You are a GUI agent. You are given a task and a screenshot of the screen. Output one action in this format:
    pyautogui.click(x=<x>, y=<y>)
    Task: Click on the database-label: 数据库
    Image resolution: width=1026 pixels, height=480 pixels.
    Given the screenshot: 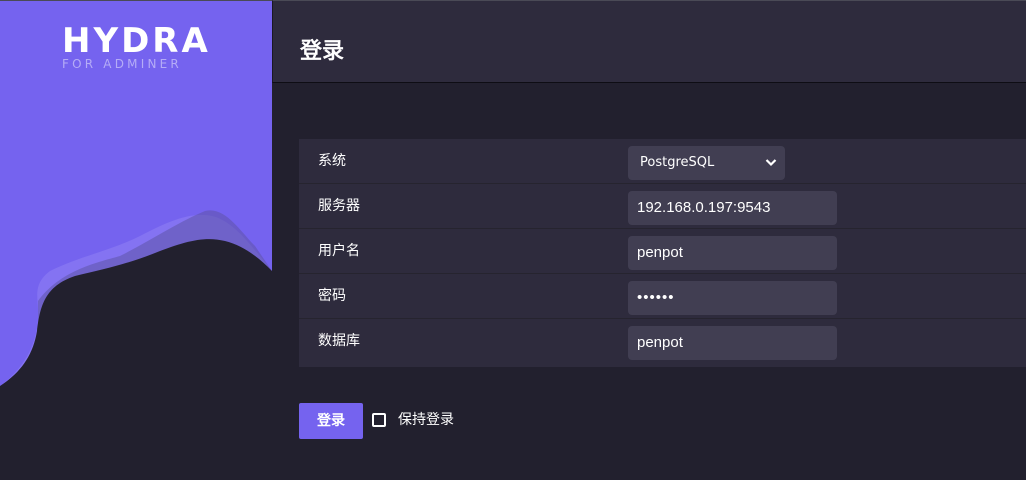 What is the action you would take?
    pyautogui.click(x=339, y=341)
    